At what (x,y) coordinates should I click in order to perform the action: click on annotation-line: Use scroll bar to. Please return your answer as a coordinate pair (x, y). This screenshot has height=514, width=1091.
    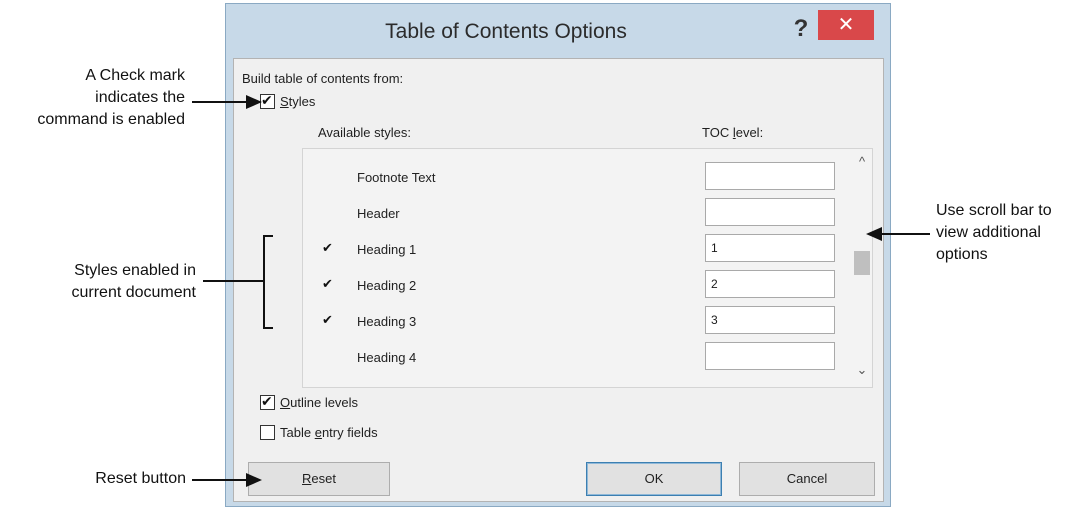
    Looking at the image, I should click on (994, 210).